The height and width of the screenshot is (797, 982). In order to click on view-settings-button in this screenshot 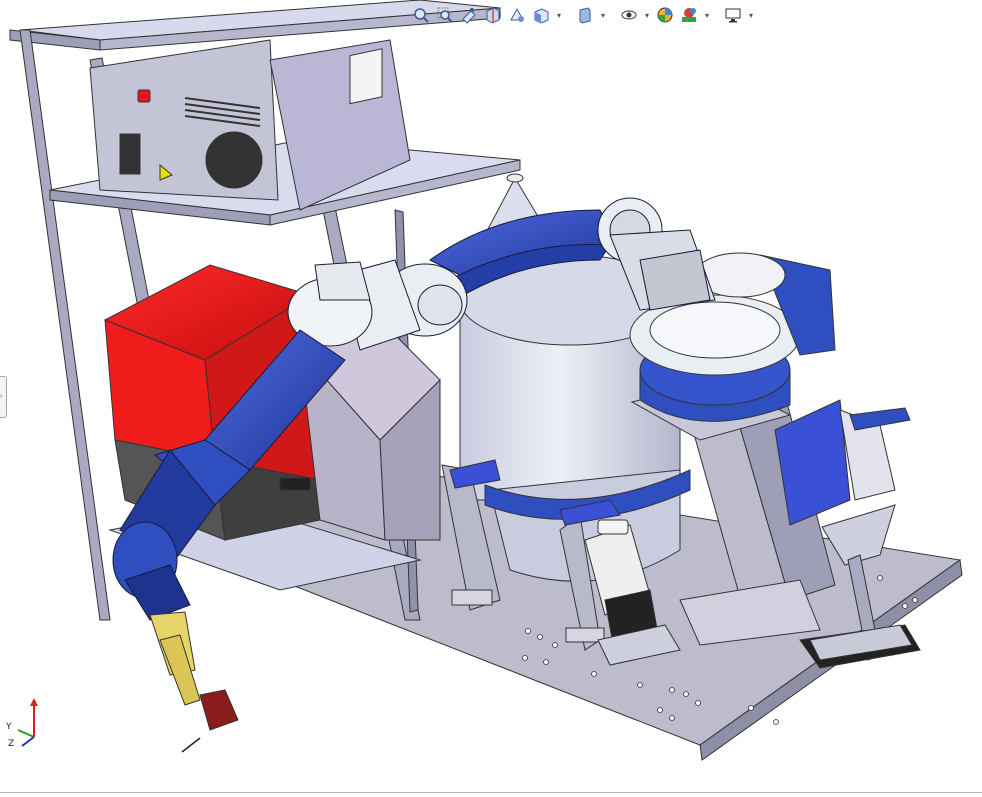, I will do `click(733, 15)`.